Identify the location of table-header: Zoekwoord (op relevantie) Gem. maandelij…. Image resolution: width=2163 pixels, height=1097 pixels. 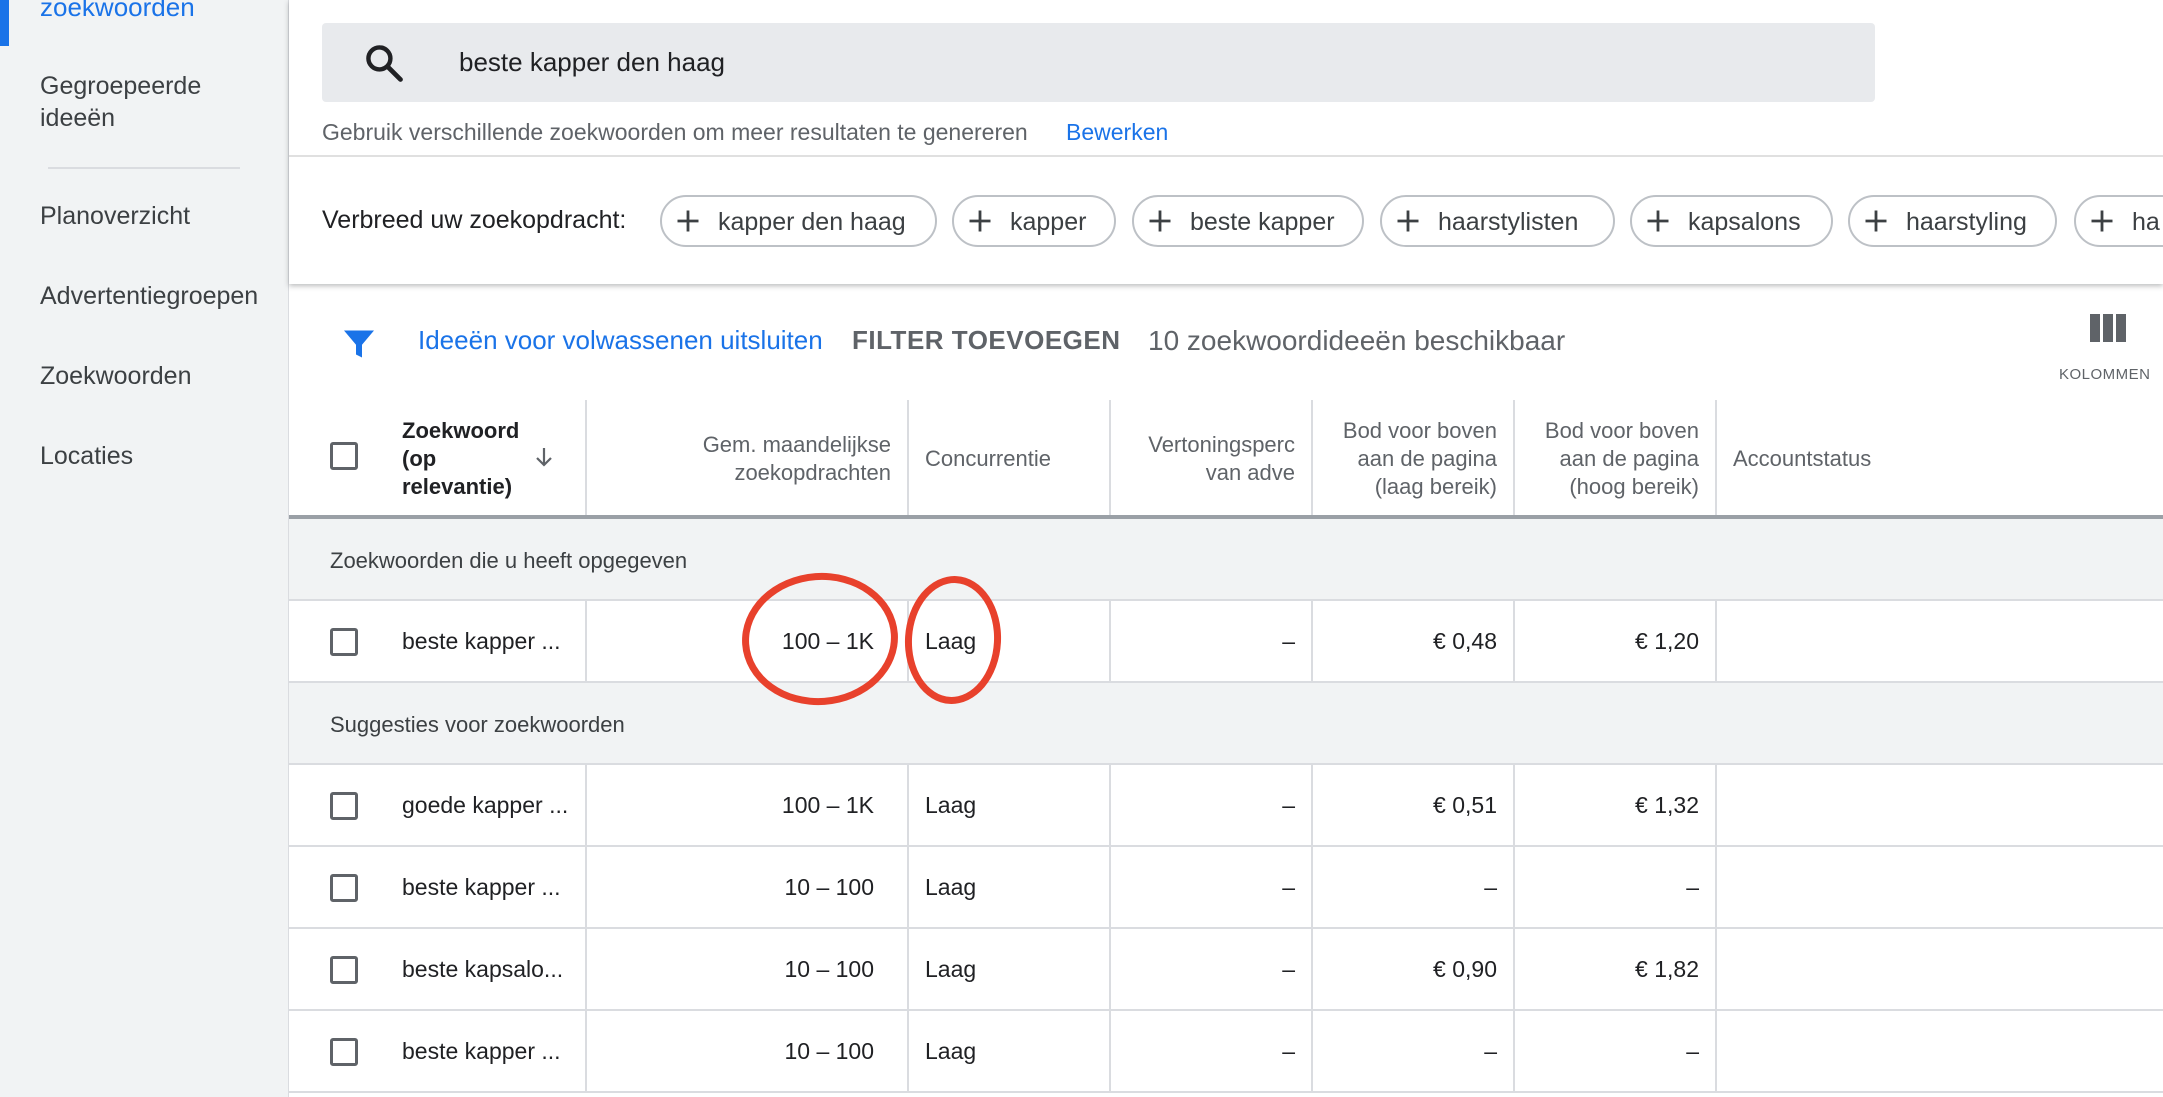
(1226, 459).